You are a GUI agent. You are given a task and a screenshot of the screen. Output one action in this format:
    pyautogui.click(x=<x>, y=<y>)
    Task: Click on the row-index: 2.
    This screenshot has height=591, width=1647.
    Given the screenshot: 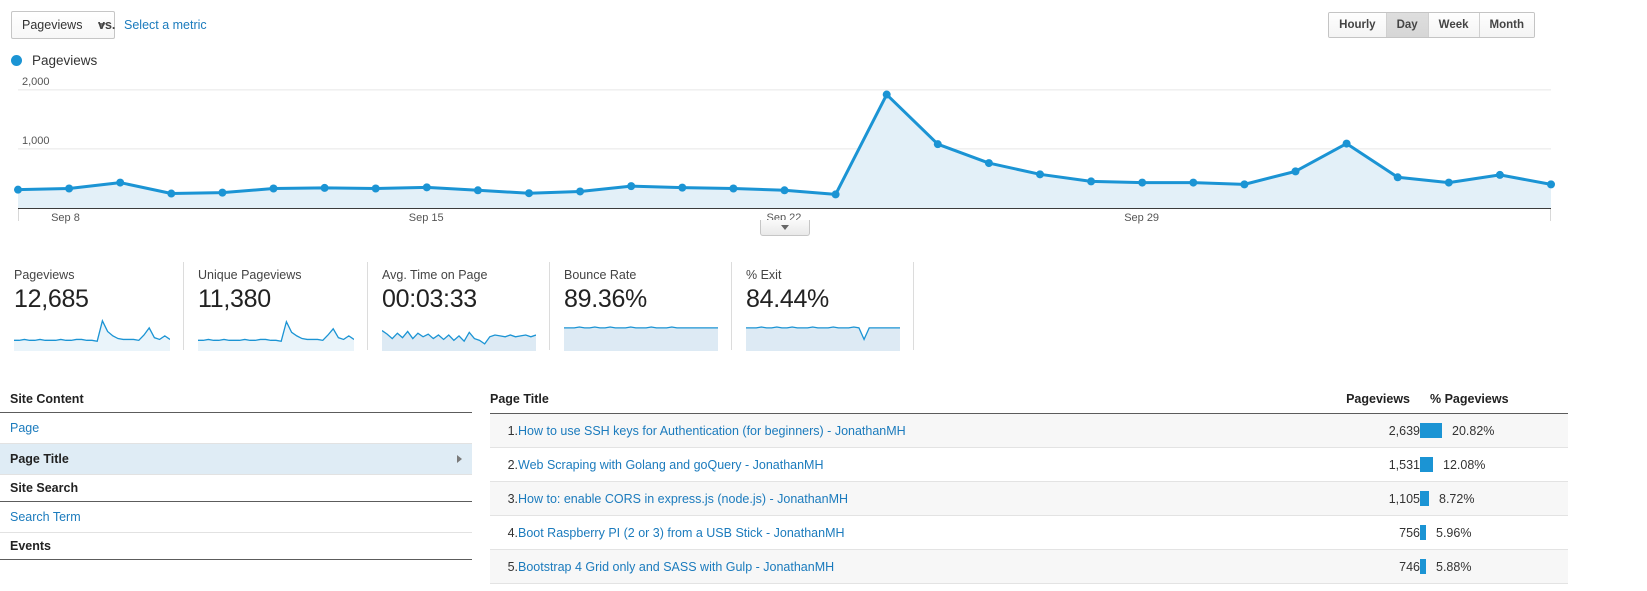 What is the action you would take?
    pyautogui.click(x=504, y=464)
    